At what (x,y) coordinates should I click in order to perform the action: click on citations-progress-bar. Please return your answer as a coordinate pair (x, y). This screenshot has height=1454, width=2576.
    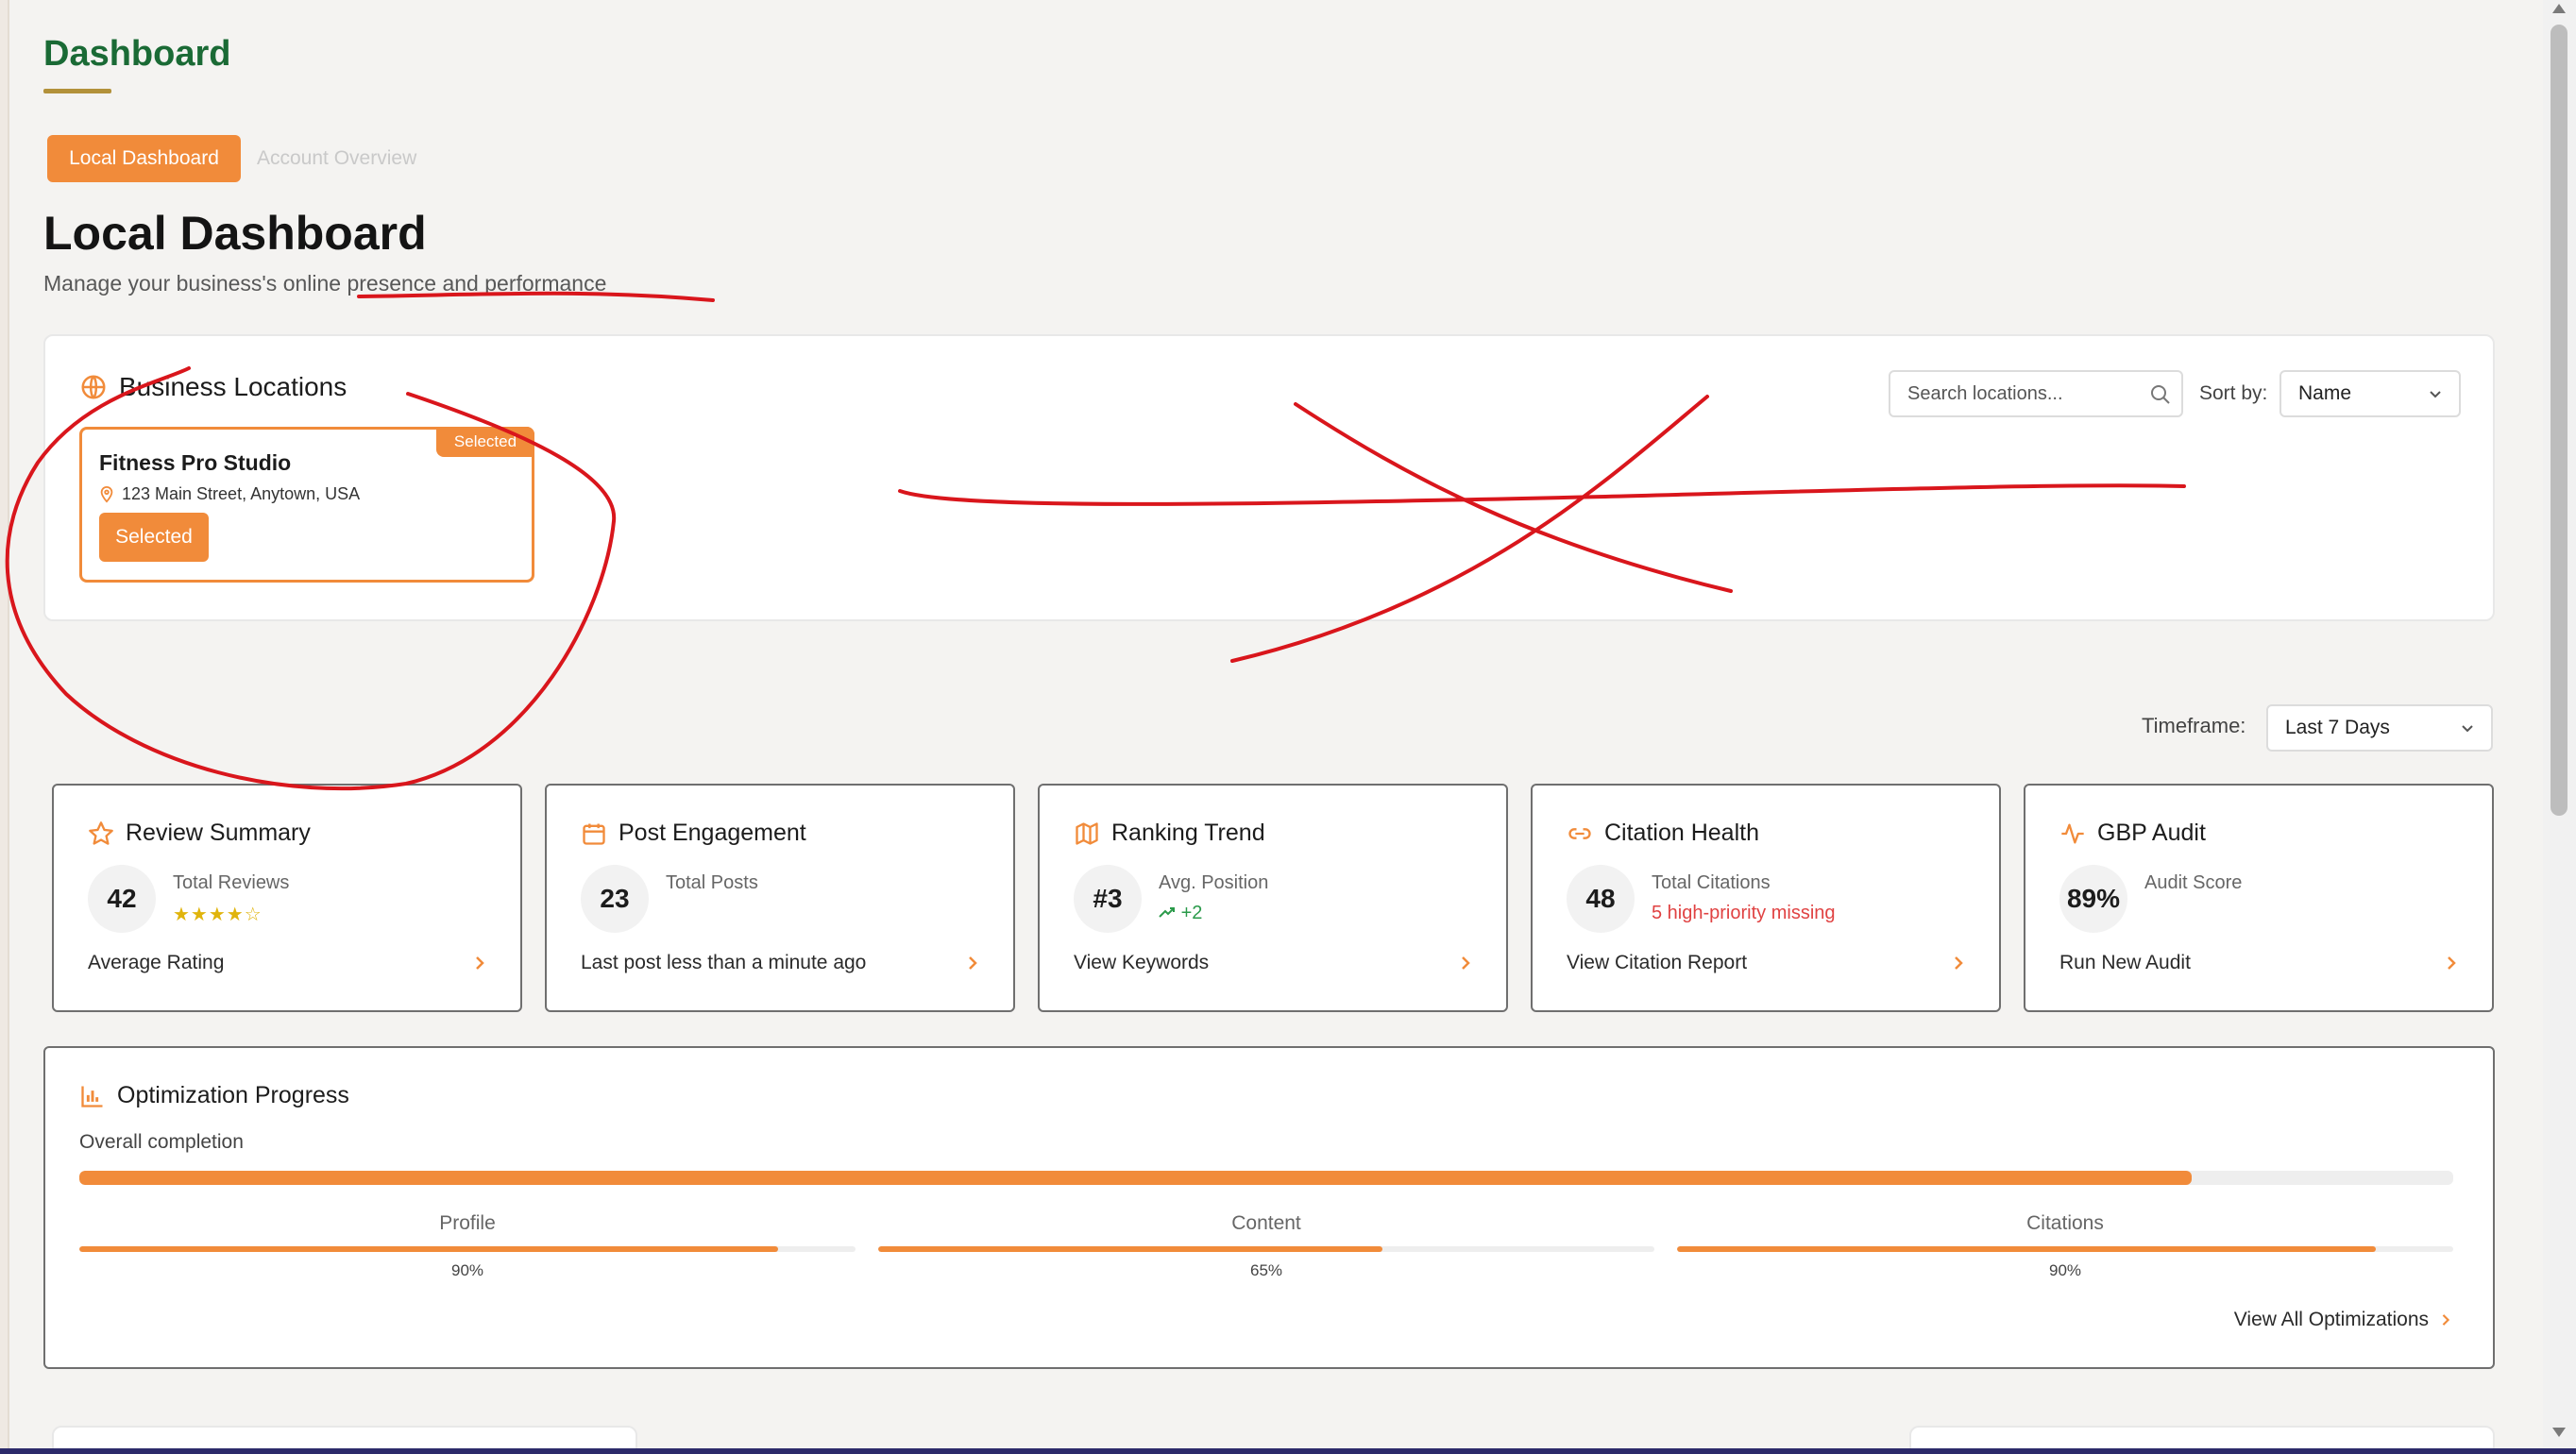
    Looking at the image, I should click on (2065, 1249).